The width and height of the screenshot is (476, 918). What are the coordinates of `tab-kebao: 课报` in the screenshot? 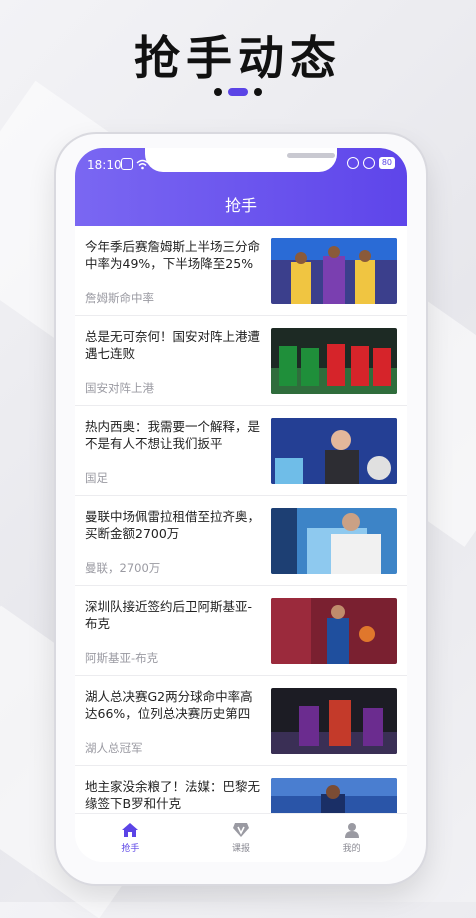 It's located at (241, 838).